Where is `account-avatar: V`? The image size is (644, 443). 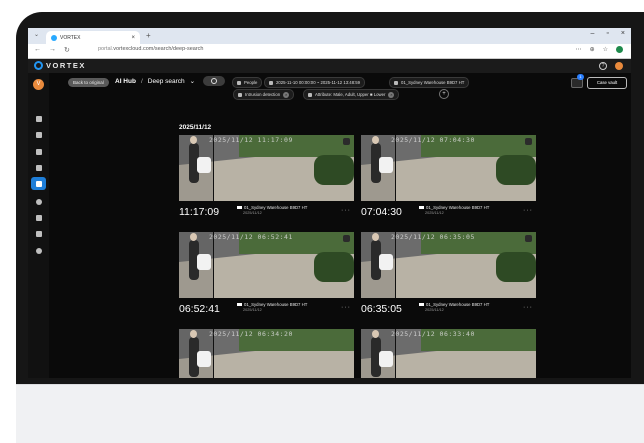
account-avatar: V is located at coordinates (38, 84).